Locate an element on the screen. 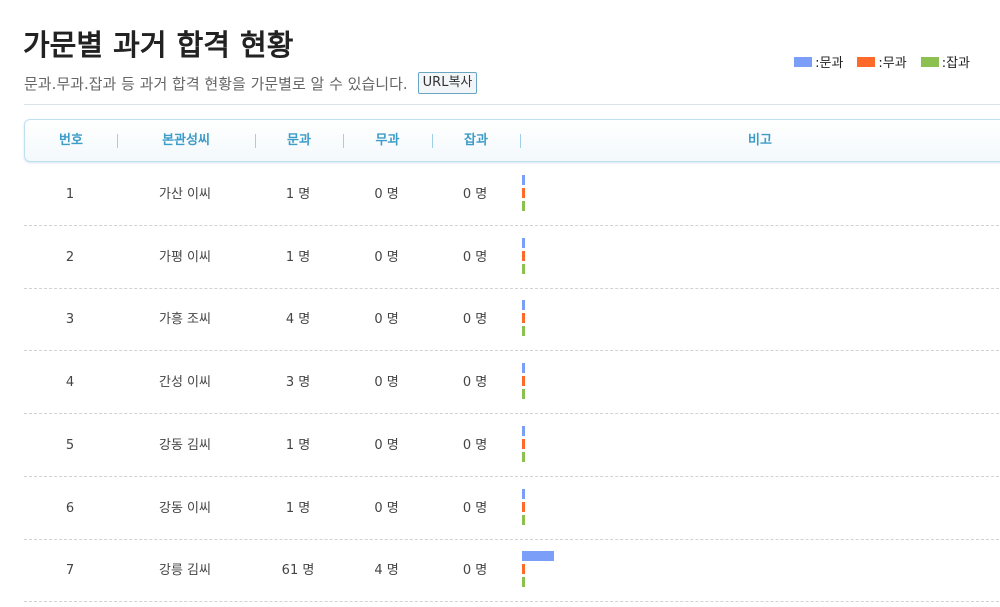  column-header-number: 번호 is located at coordinates (71, 140).